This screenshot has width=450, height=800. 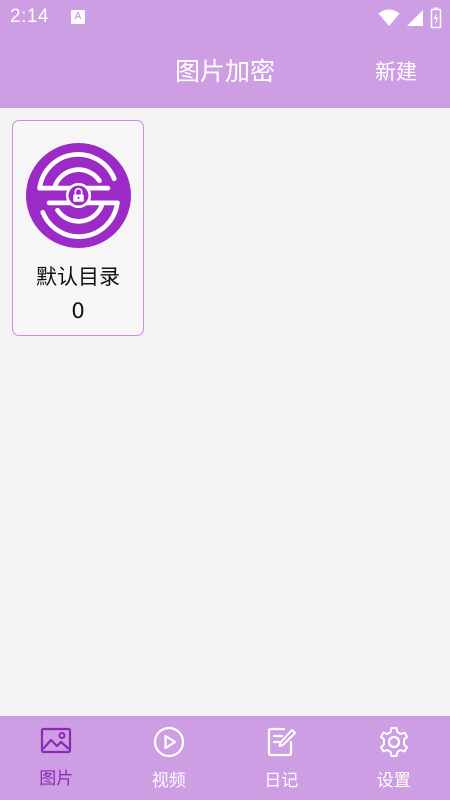 I want to click on app-bar: 图片加密 新建, so click(x=225, y=72).